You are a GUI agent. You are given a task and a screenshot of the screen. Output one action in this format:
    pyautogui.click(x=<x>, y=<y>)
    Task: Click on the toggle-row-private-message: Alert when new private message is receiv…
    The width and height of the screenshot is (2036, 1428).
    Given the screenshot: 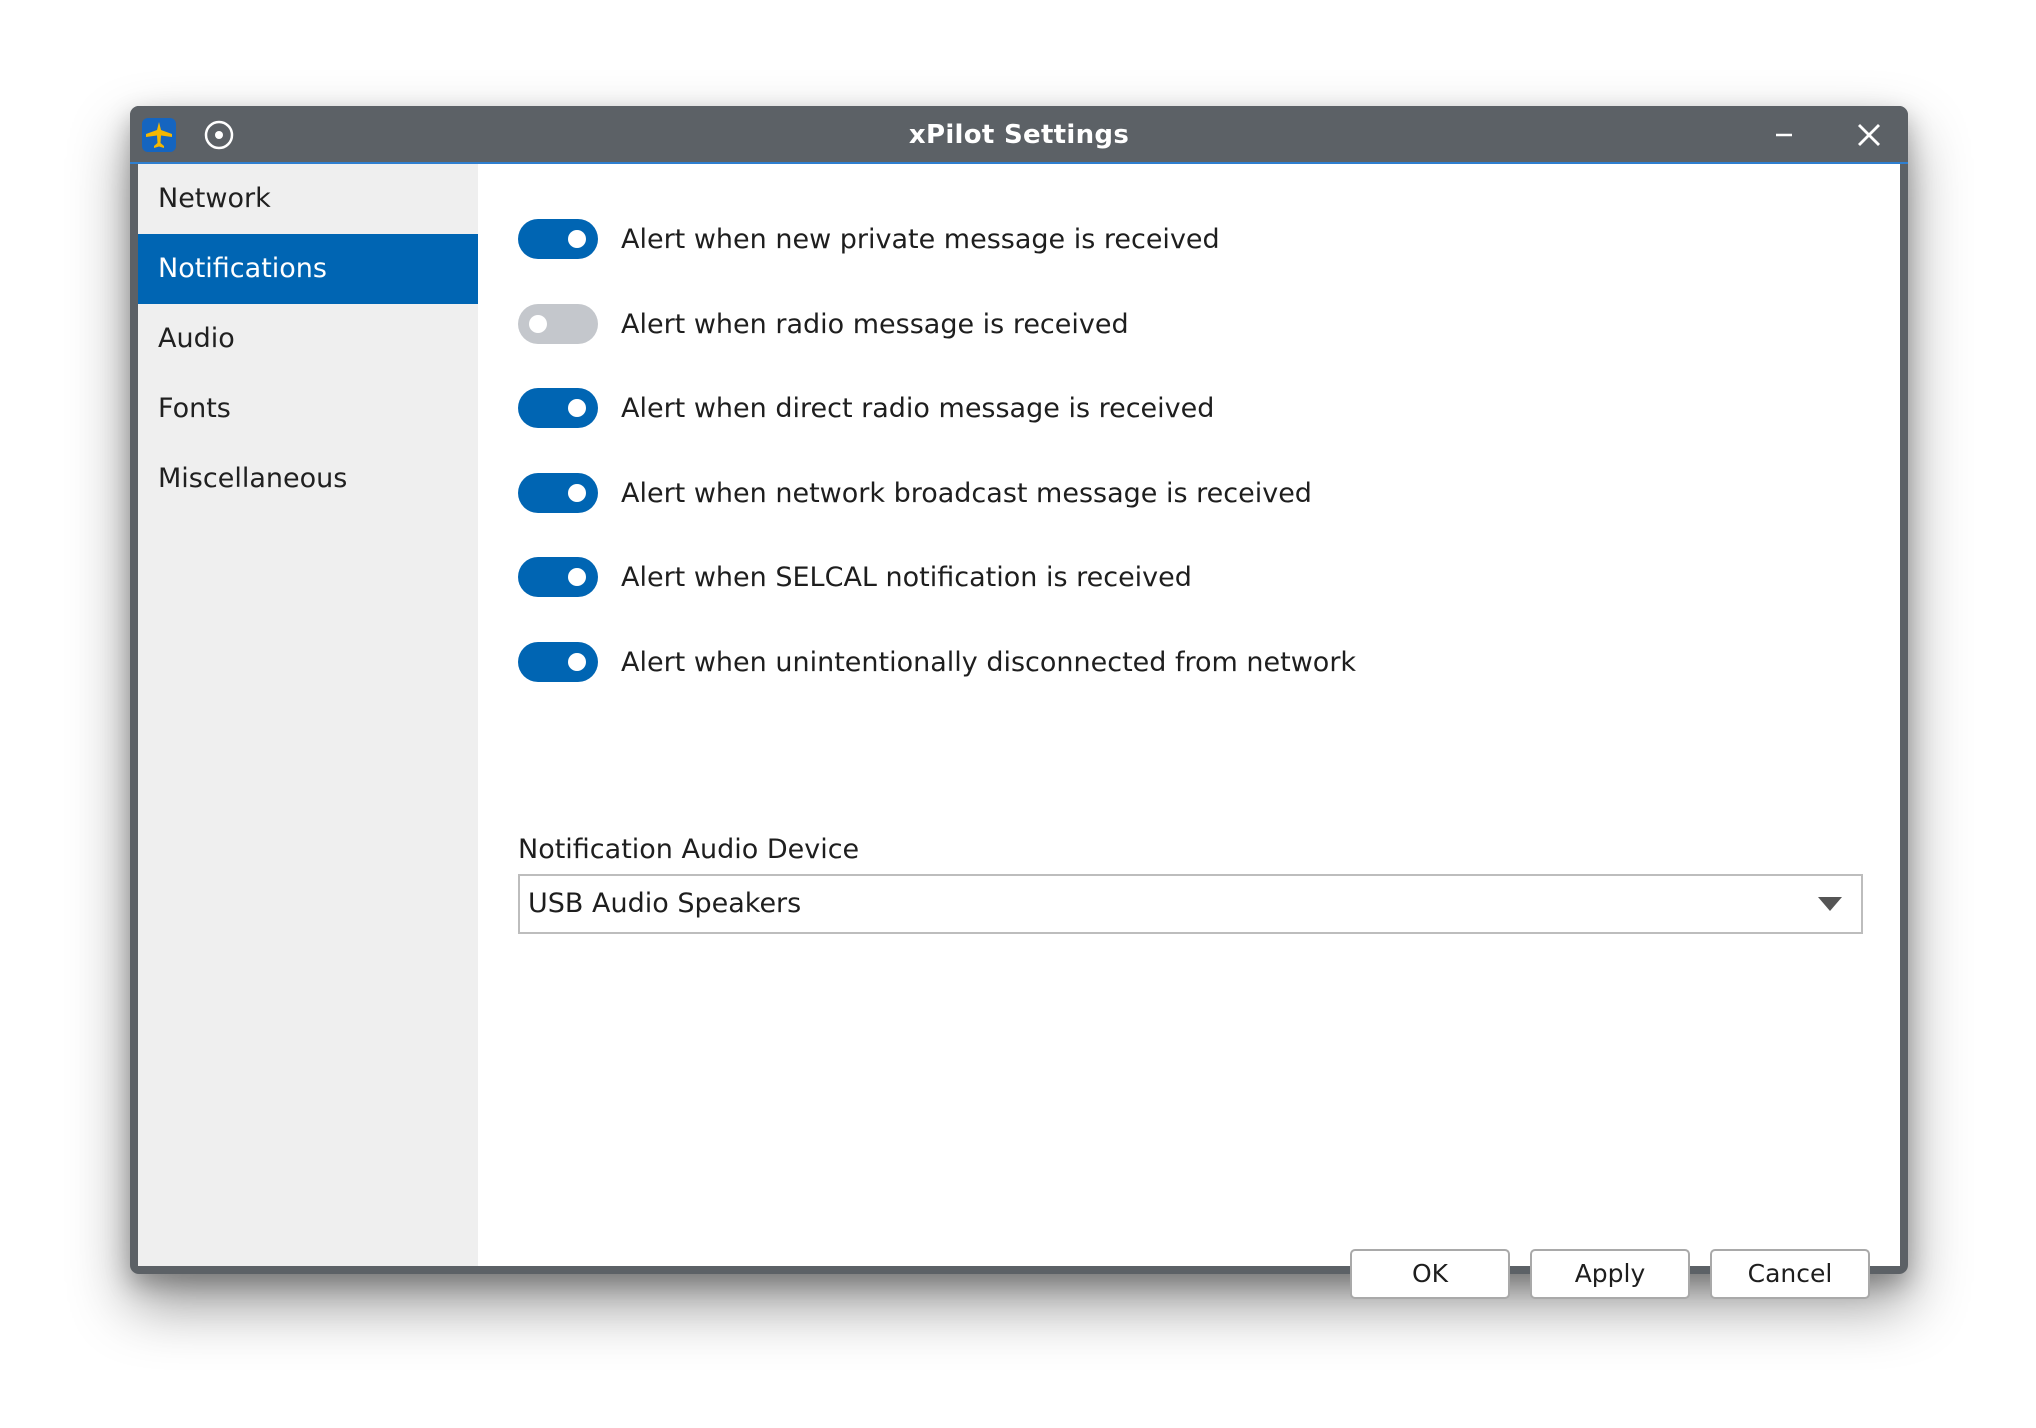 What is the action you would take?
    pyautogui.click(x=869, y=239)
    